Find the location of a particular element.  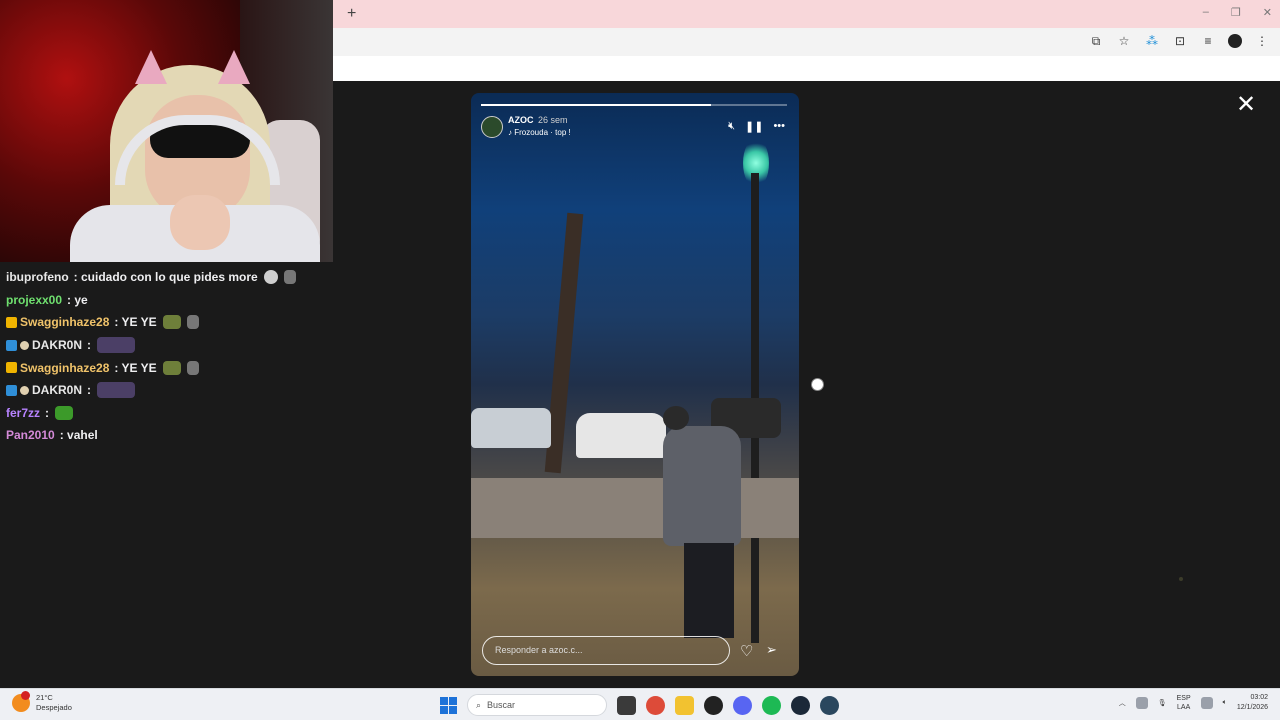

lang-code: ESP is located at coordinates (1183, 698).